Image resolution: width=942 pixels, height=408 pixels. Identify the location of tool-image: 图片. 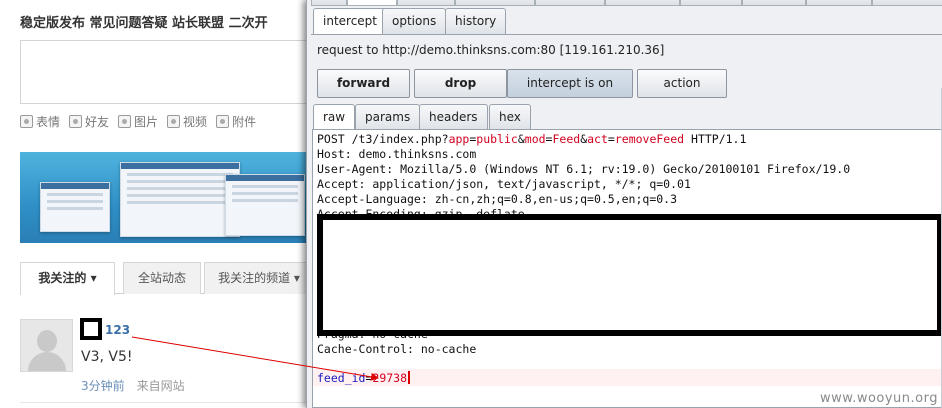
(138, 121).